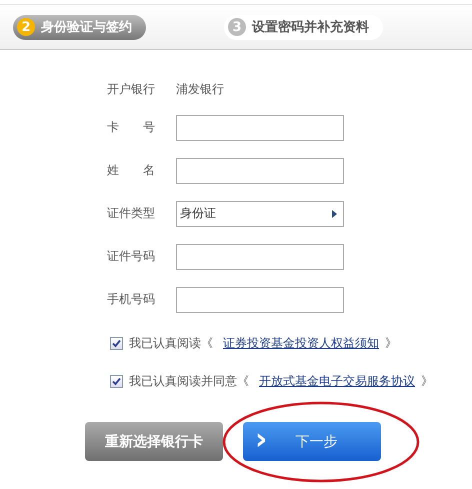 The width and height of the screenshot is (472, 489). I want to click on agreement-text: 我已认真阅读《, so click(171, 343).